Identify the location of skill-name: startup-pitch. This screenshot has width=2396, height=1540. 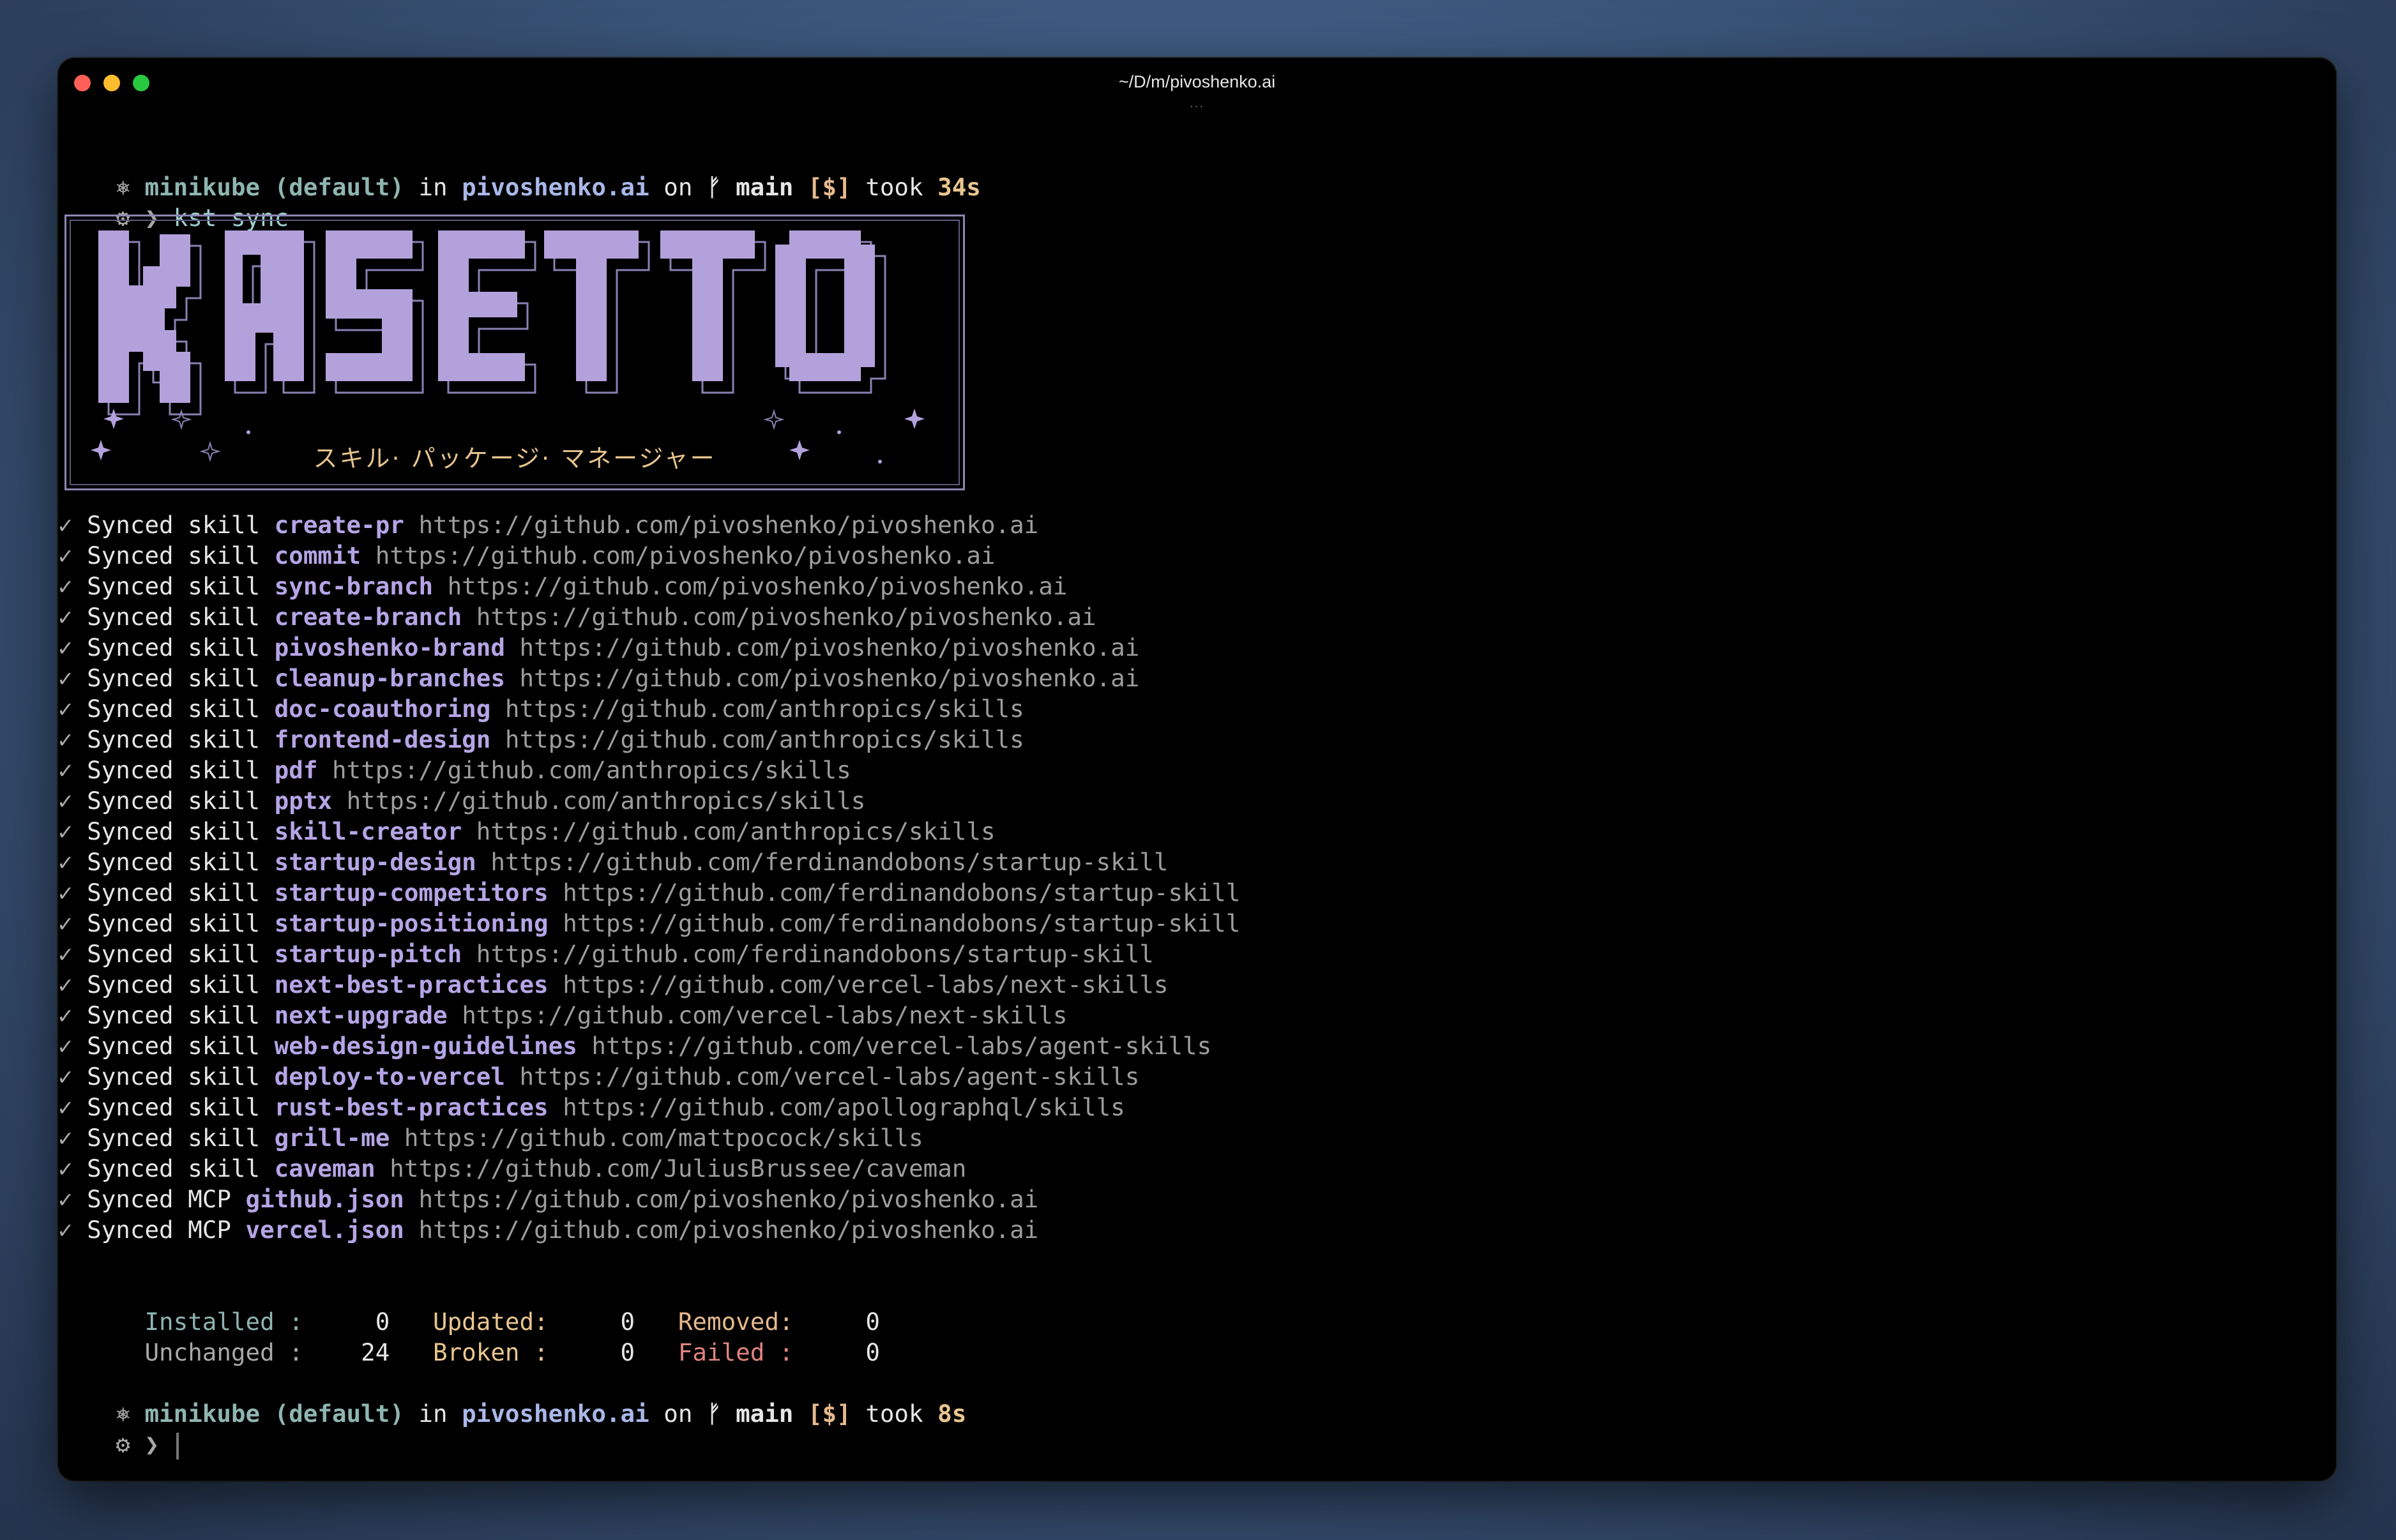
(368, 954).